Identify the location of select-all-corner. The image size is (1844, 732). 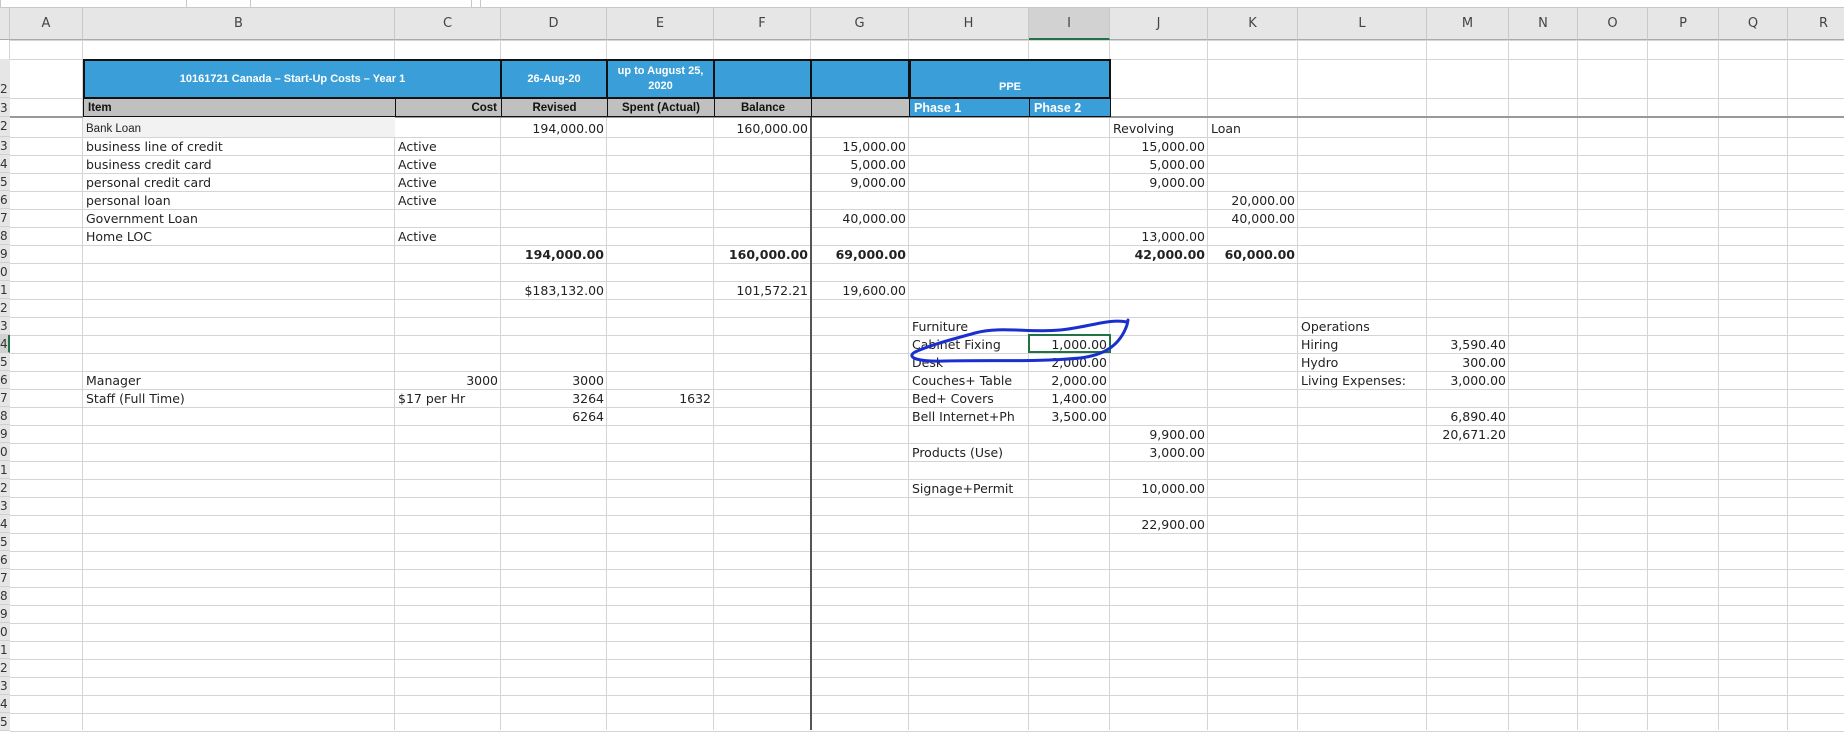
(5, 24).